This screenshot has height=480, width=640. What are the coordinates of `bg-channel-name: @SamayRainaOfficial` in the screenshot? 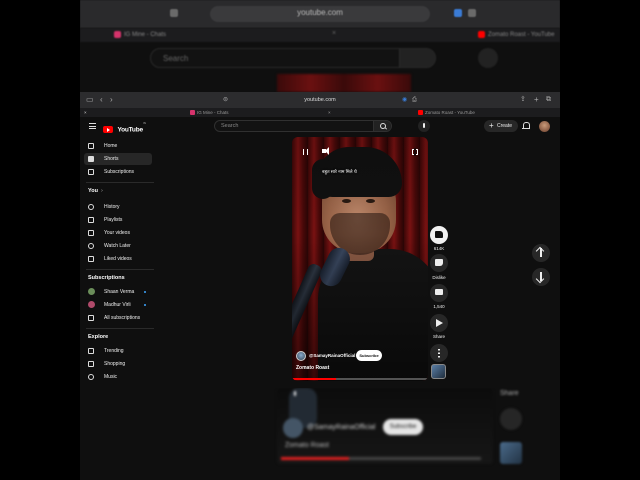 It's located at (341, 427).